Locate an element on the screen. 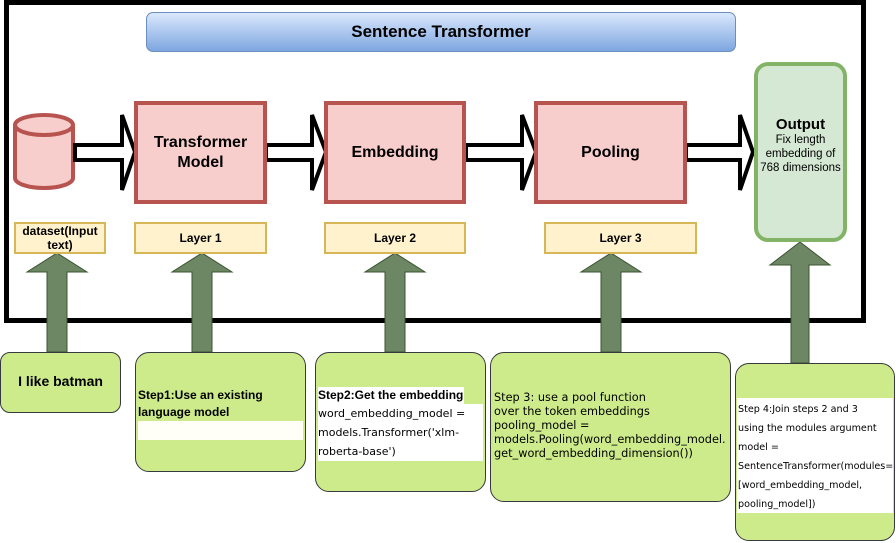 The height and width of the screenshot is (543, 896). output-subtitle: Fix length embedding of 768 dimensions is located at coordinates (800, 153).